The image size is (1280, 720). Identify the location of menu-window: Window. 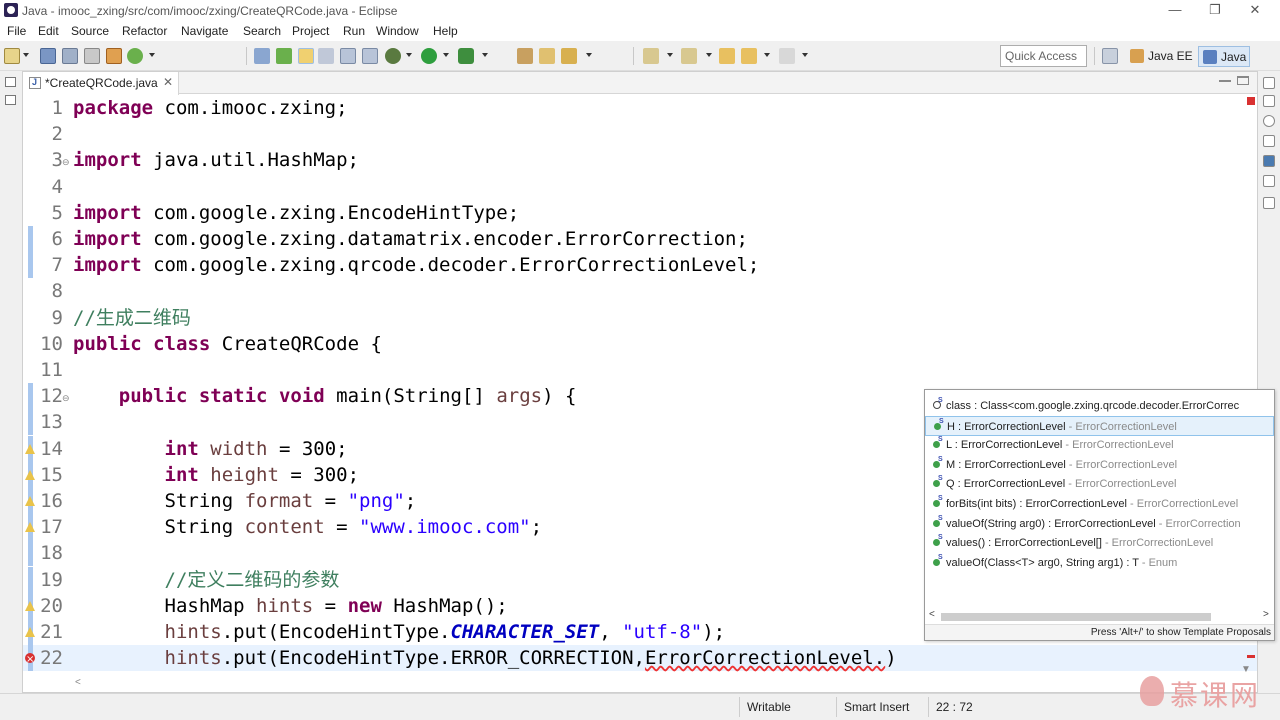
(397, 31).